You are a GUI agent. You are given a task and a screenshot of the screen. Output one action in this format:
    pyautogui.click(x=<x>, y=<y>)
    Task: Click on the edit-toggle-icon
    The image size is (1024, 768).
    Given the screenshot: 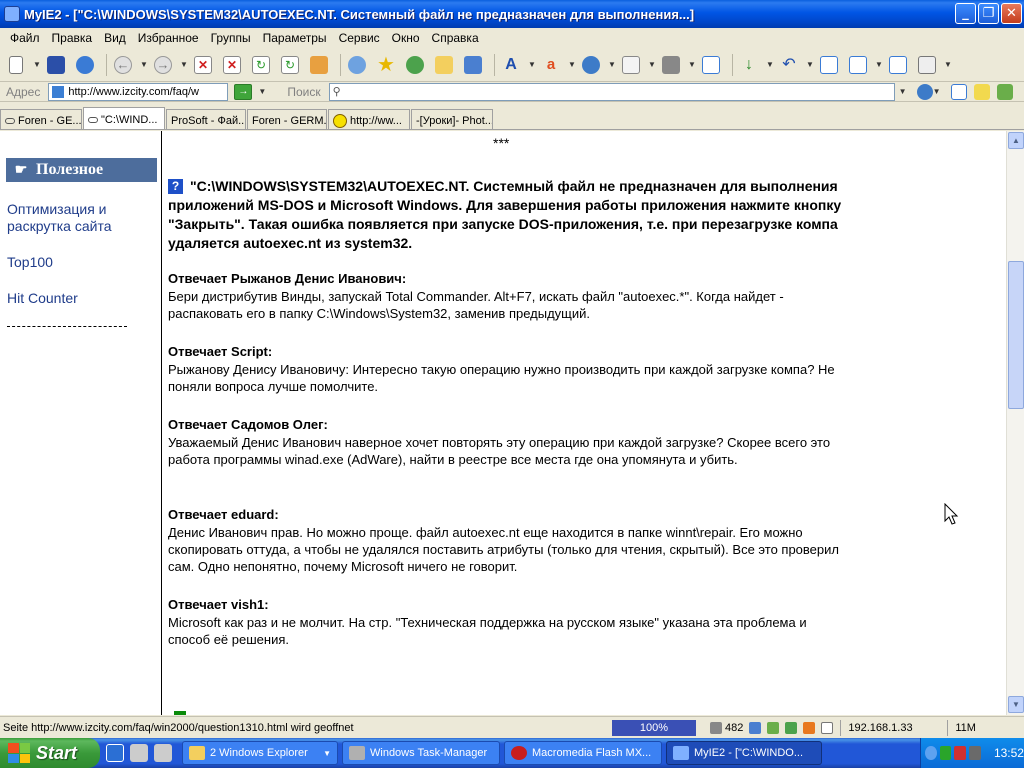 What is the action you would take?
    pyautogui.click(x=827, y=727)
    